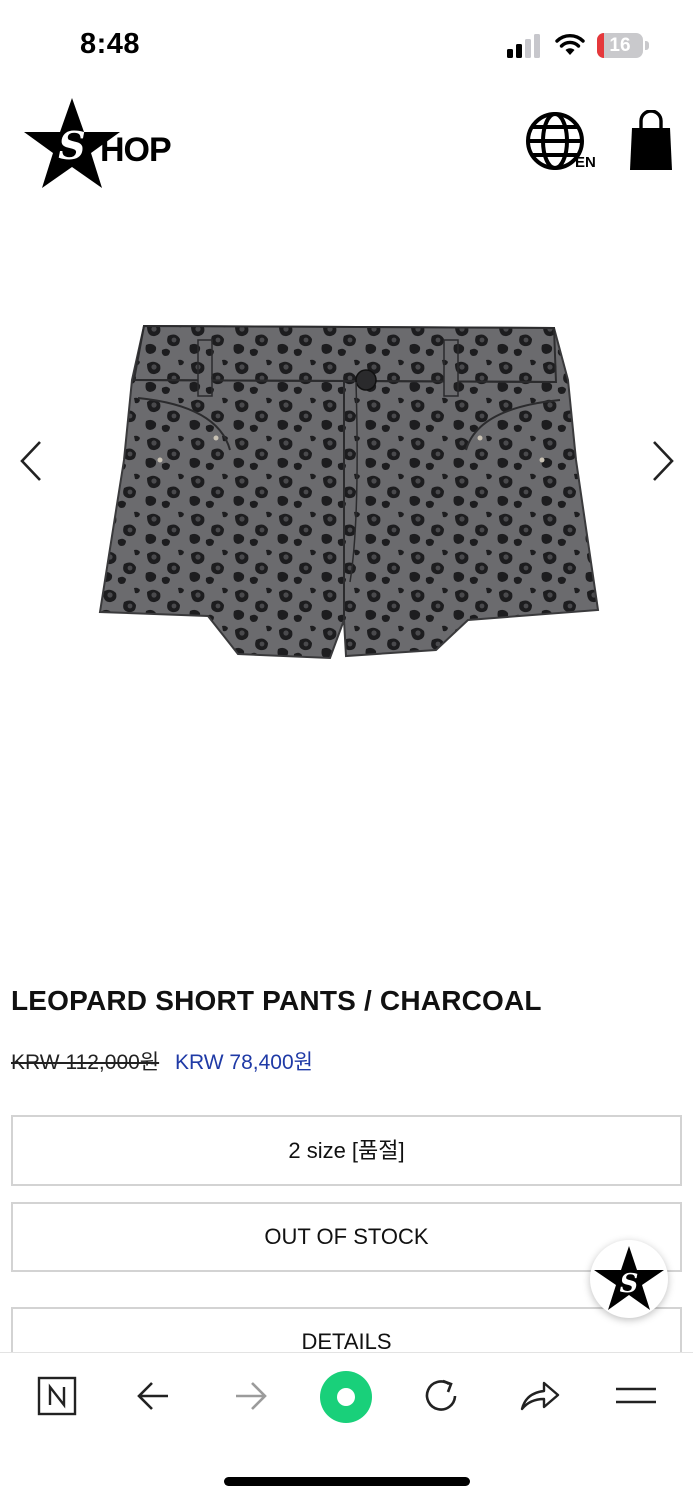  Describe the element at coordinates (663, 461) in the screenshot. I see `next-image-arrow-icon` at that location.